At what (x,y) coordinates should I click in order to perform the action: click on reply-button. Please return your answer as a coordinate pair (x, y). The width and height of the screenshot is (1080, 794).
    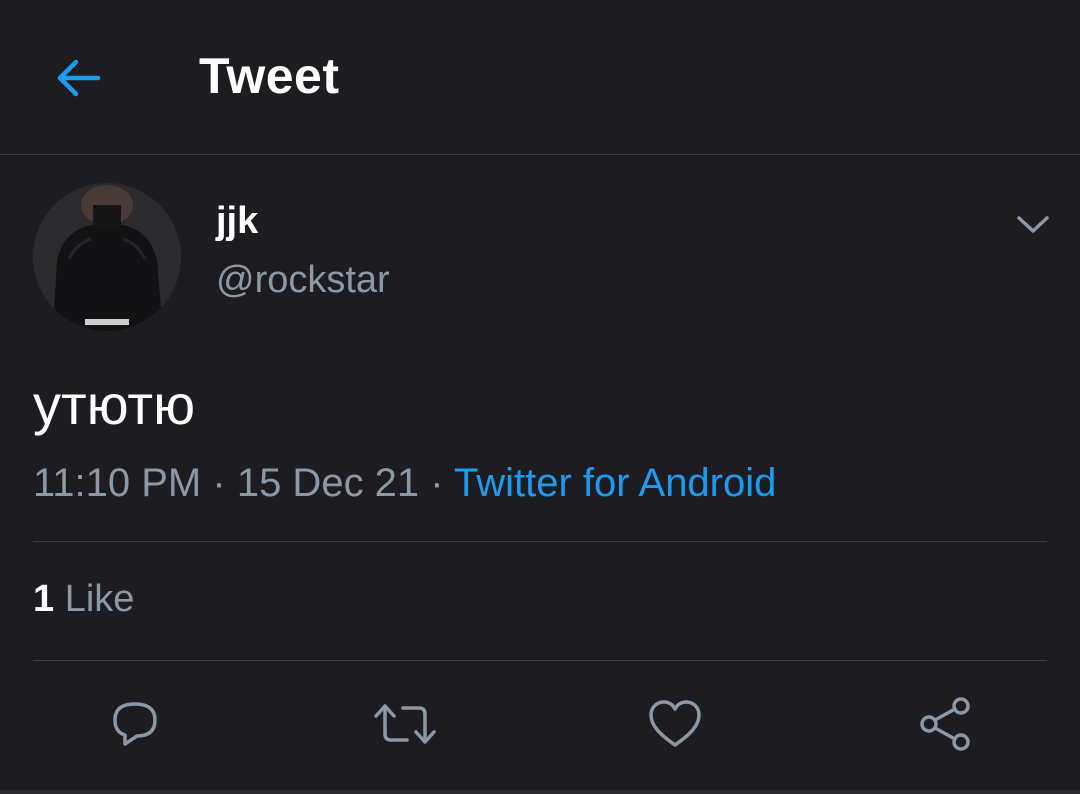
    Looking at the image, I should click on (135, 724).